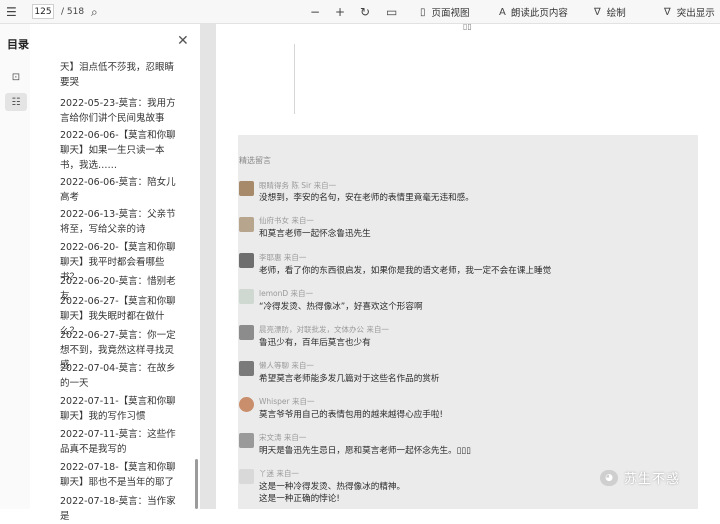 The width and height of the screenshot is (720, 524). I want to click on comment-text: 没想到，李安的名句，安在老师的表情里竟毫无违和感。, so click(366, 198).